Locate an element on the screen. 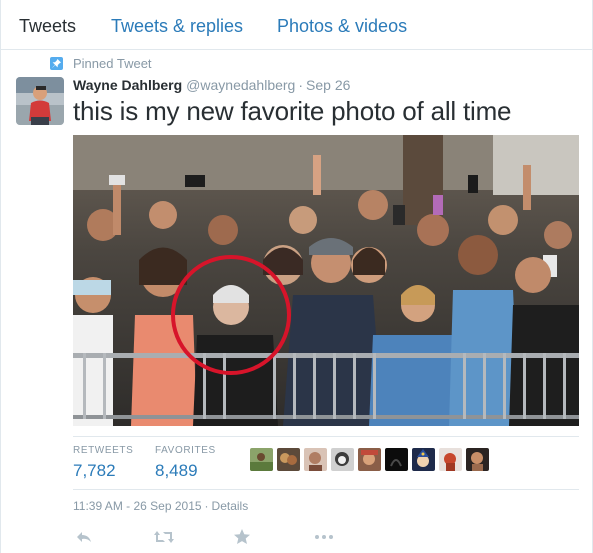 This screenshot has width=593, height=553. tab-photos-and-videos: Photos & videos is located at coordinates (342, 26).